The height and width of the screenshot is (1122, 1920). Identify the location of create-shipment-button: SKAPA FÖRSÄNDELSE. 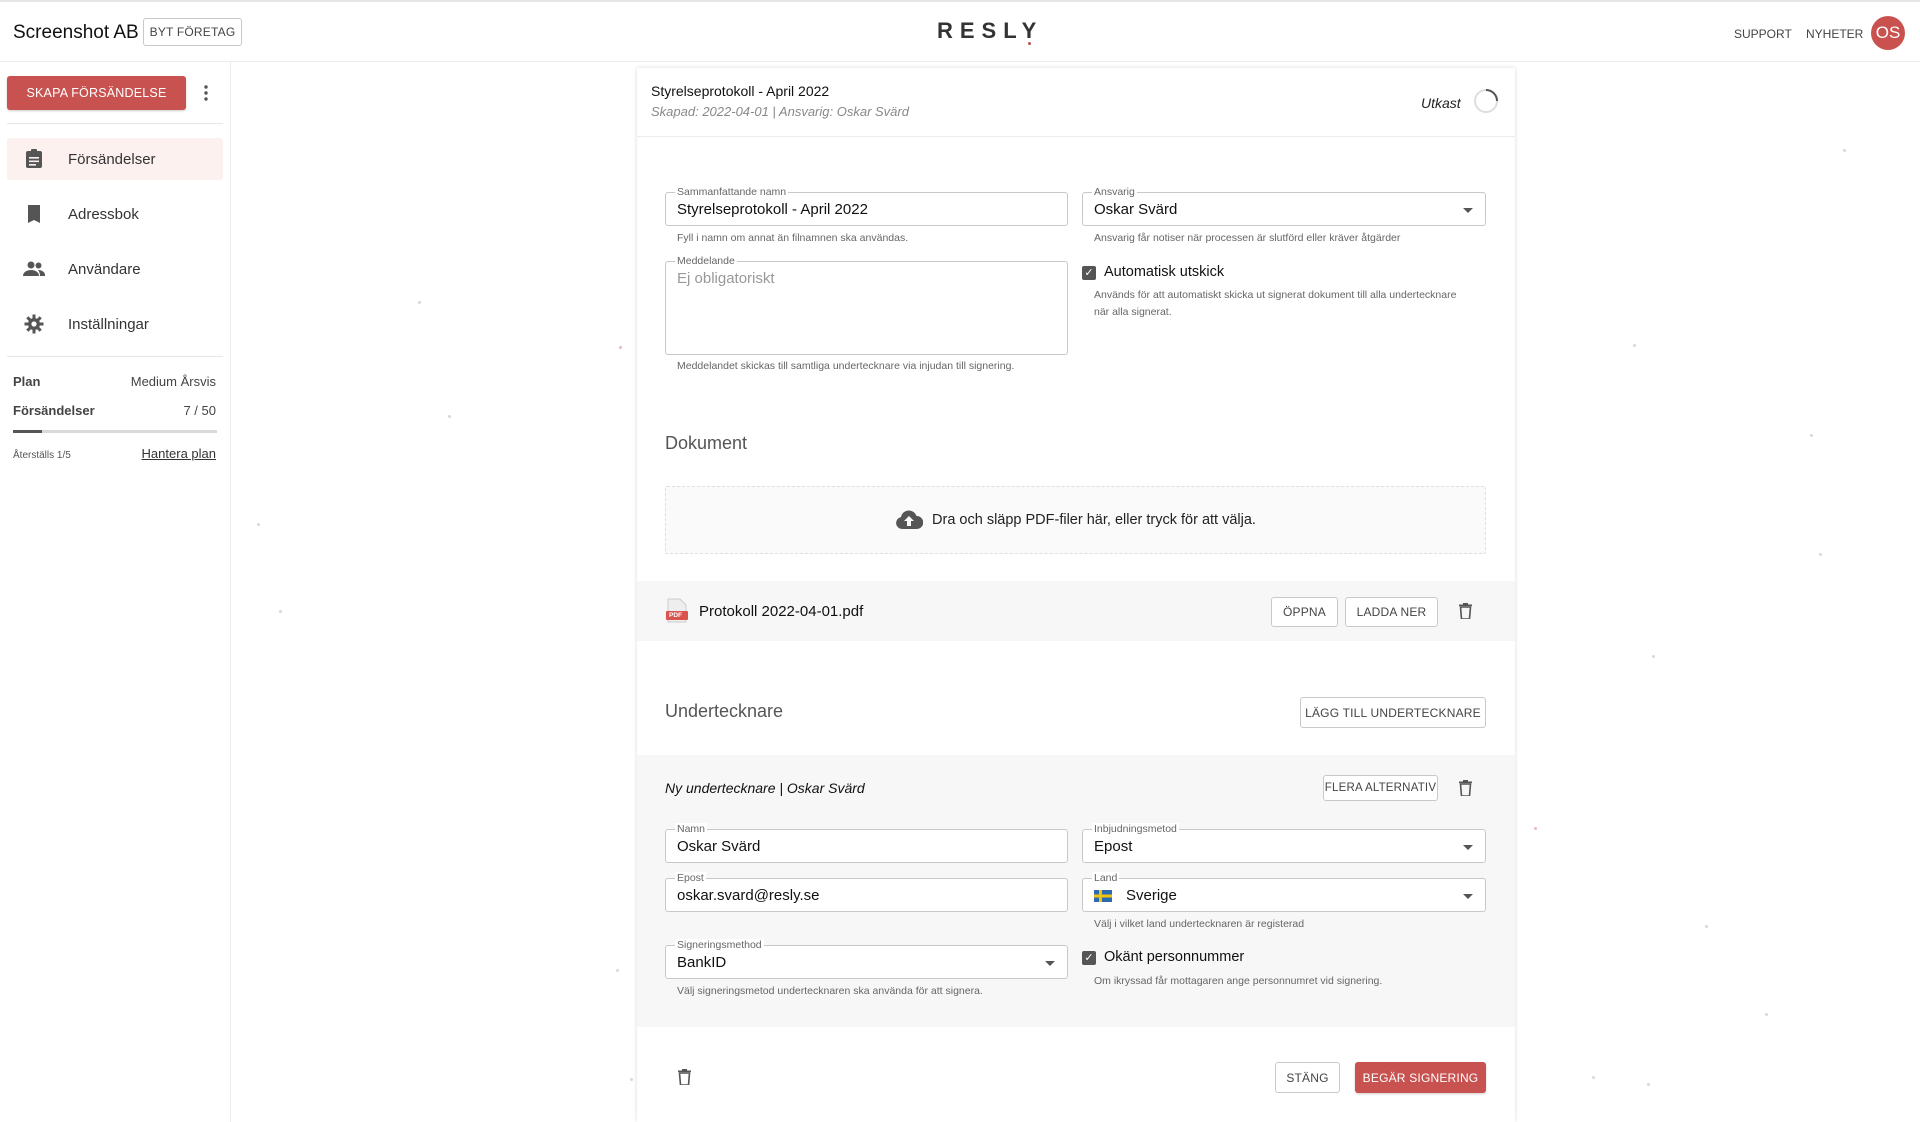
(96, 93).